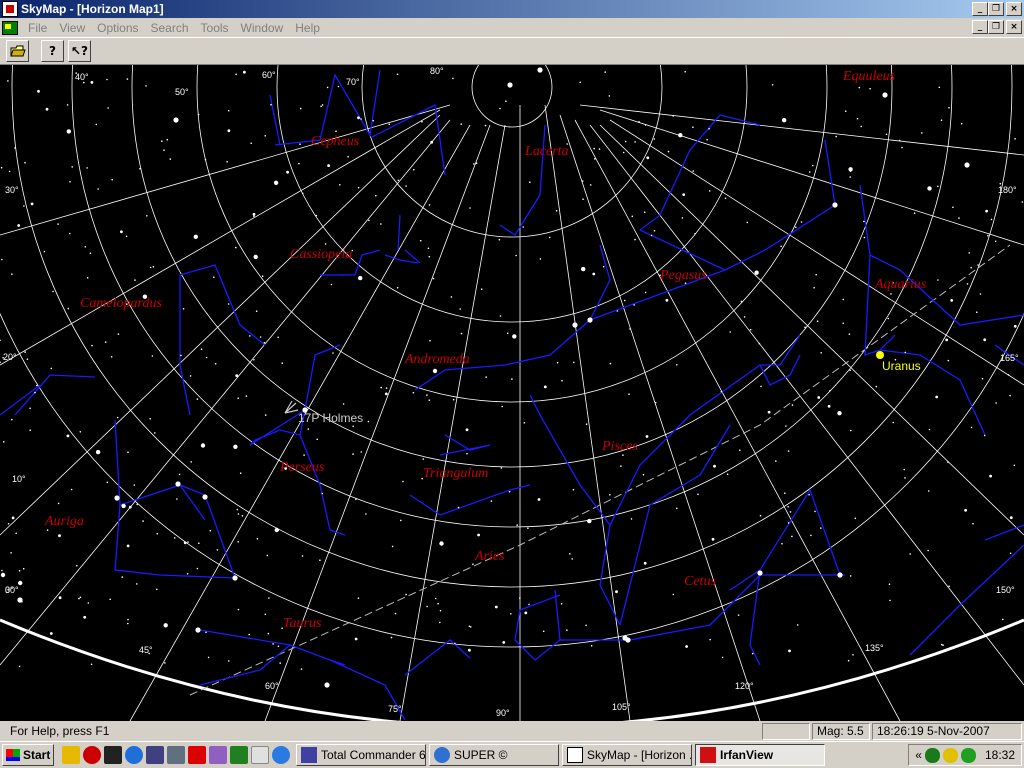  I want to click on close-button: ×, so click(1014, 9).